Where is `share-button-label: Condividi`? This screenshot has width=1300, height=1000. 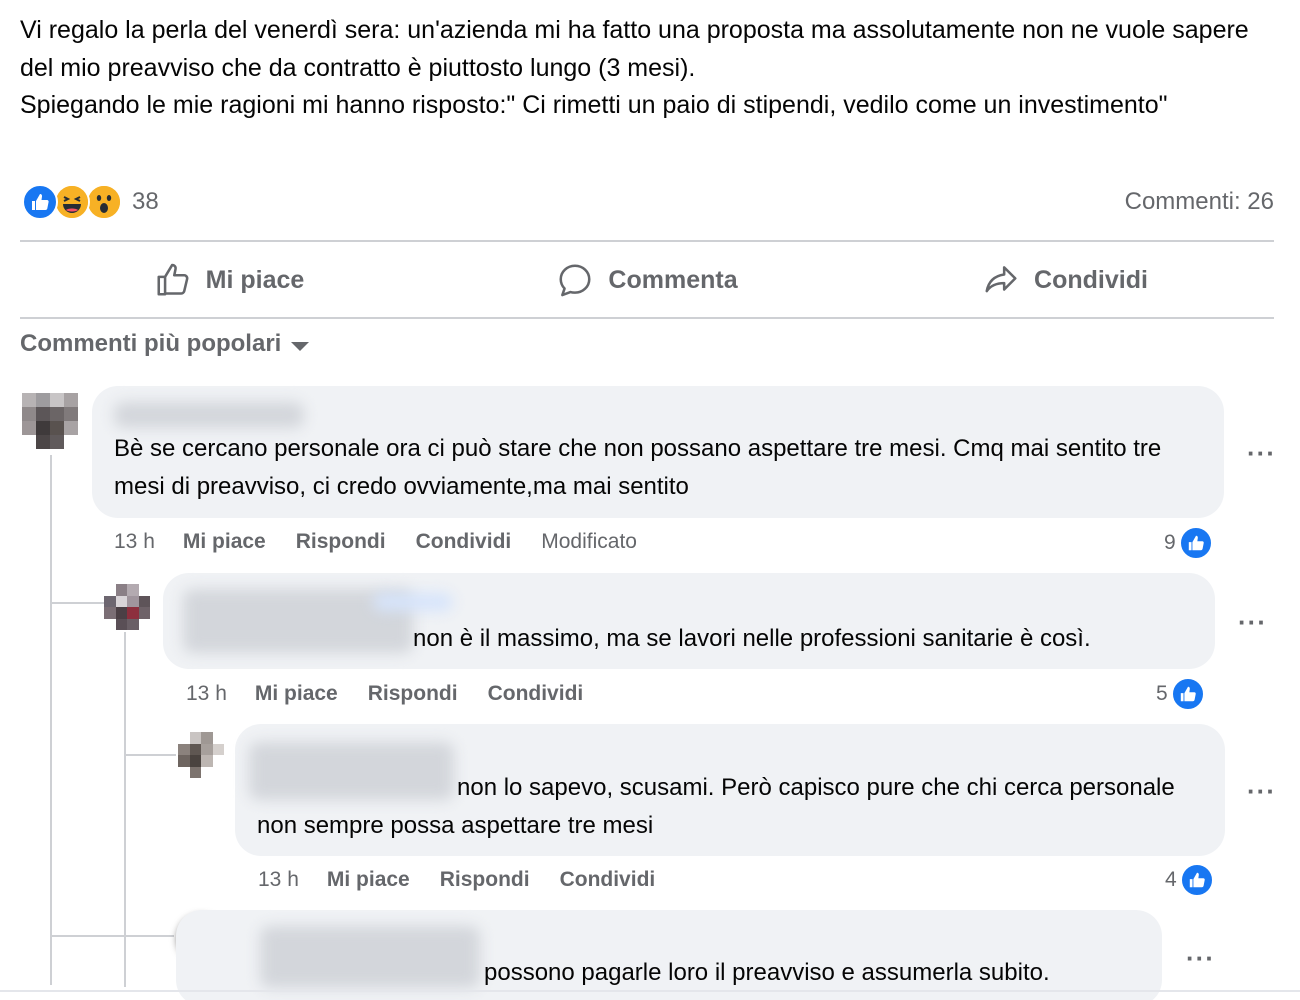 share-button-label: Condividi is located at coordinates (1091, 279).